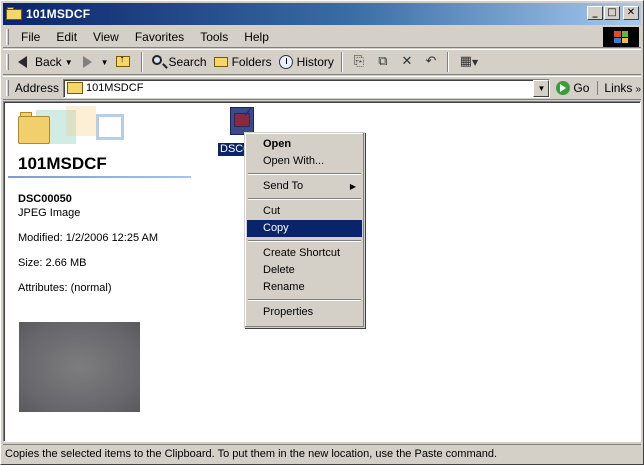 The image size is (644, 465). I want to click on back-label: Back, so click(48, 62).